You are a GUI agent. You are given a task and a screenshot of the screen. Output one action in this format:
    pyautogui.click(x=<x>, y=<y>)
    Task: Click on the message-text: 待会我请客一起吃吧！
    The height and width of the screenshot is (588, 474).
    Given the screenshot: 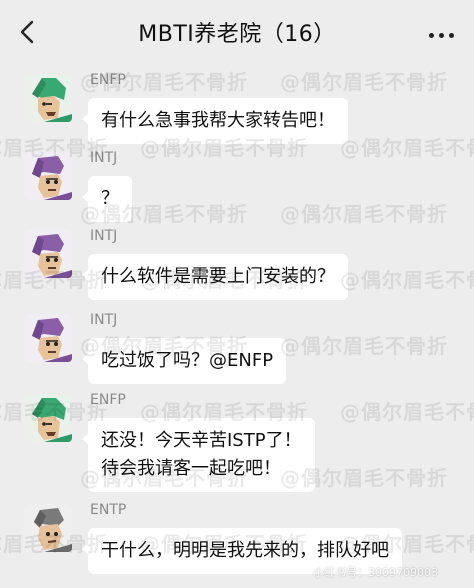 What is the action you would take?
    pyautogui.click(x=191, y=468)
    